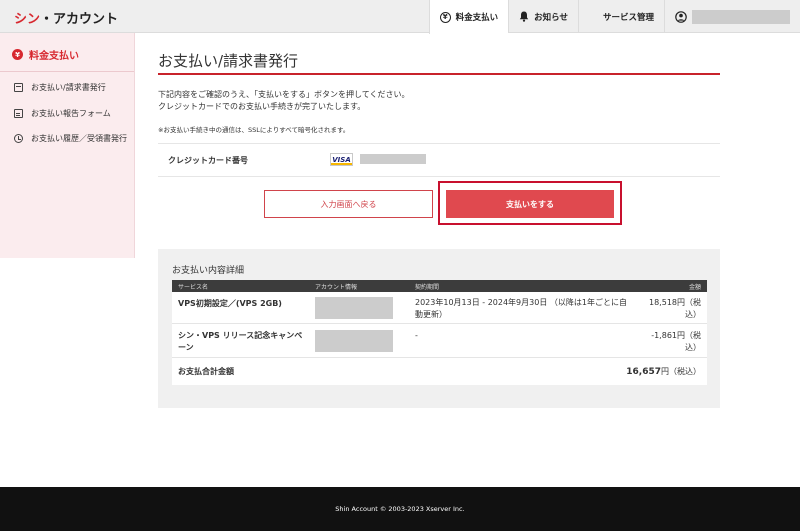  What do you see at coordinates (71, 138) in the screenshot?
I see `sidebar-item-payment-history: お支払い履歴／受領書発行` at bounding box center [71, 138].